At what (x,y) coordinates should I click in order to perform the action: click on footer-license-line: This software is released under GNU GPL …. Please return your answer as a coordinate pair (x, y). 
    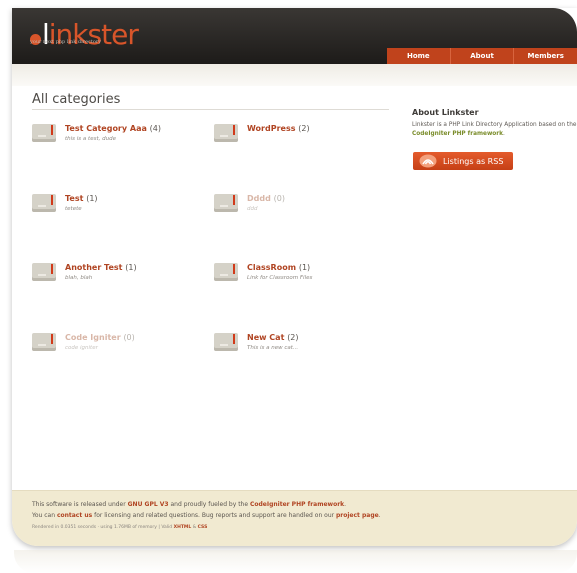
    Looking at the image, I should click on (189, 504).